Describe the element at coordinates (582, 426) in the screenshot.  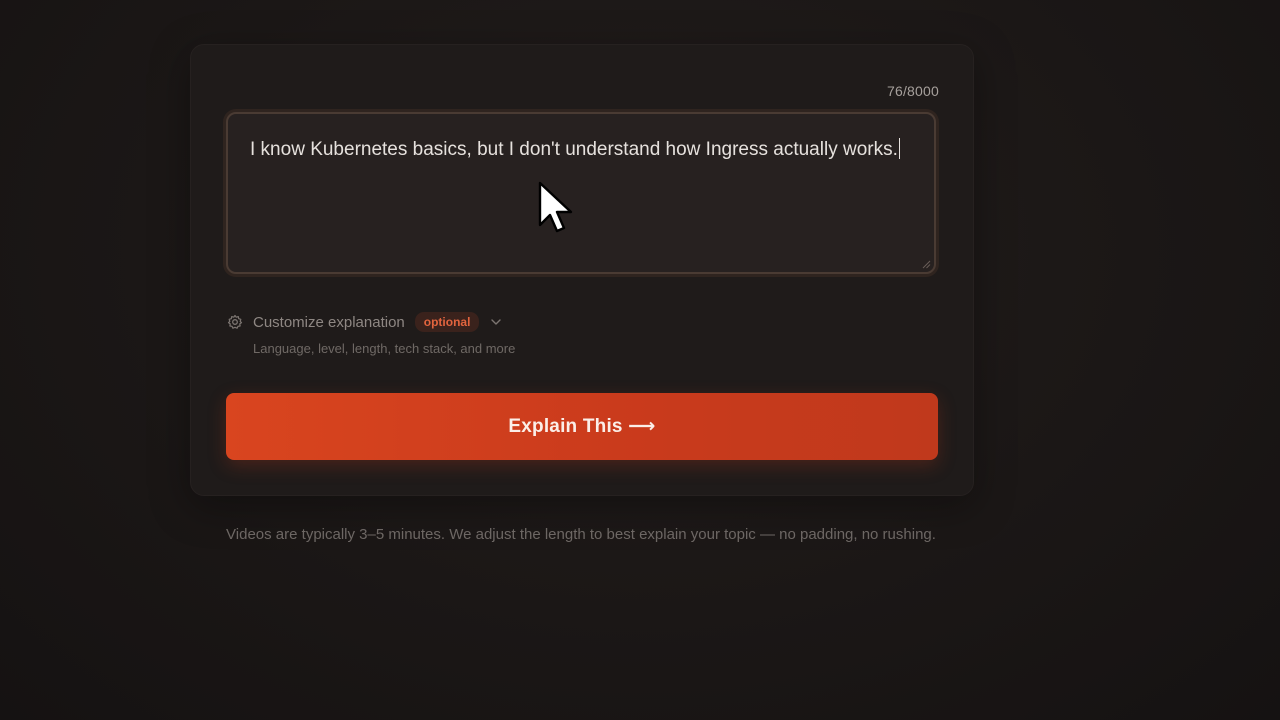
I see `explain-button: Explain This ⟶` at that location.